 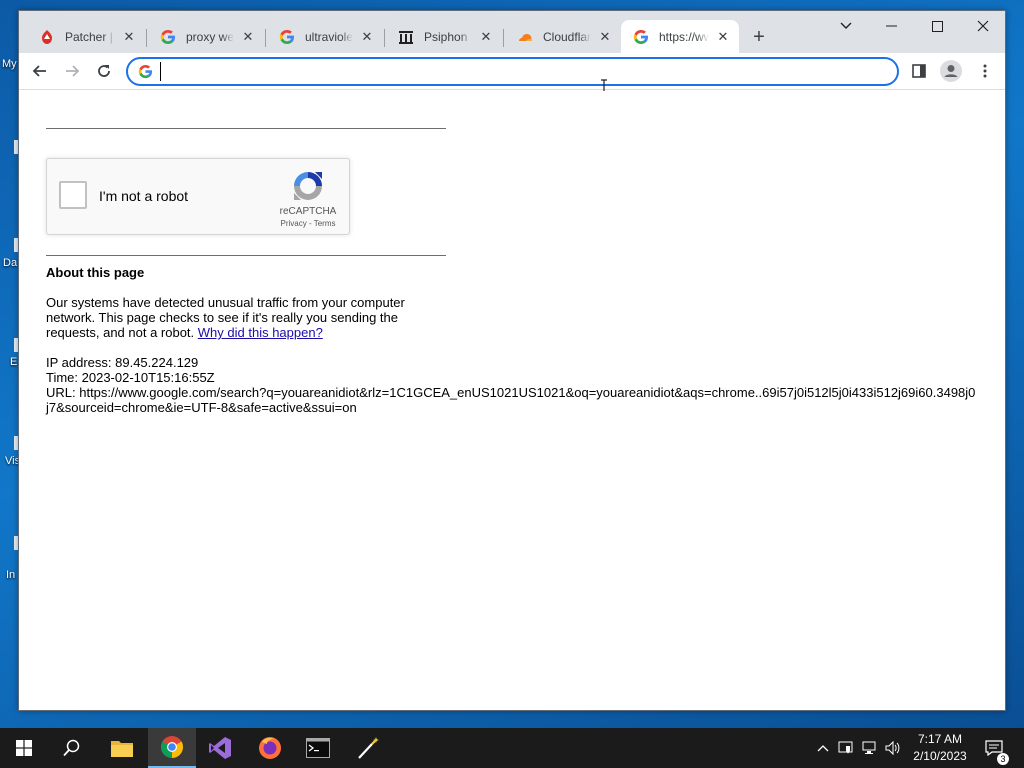 I want to click on visual-studio-button, so click(x=220, y=748).